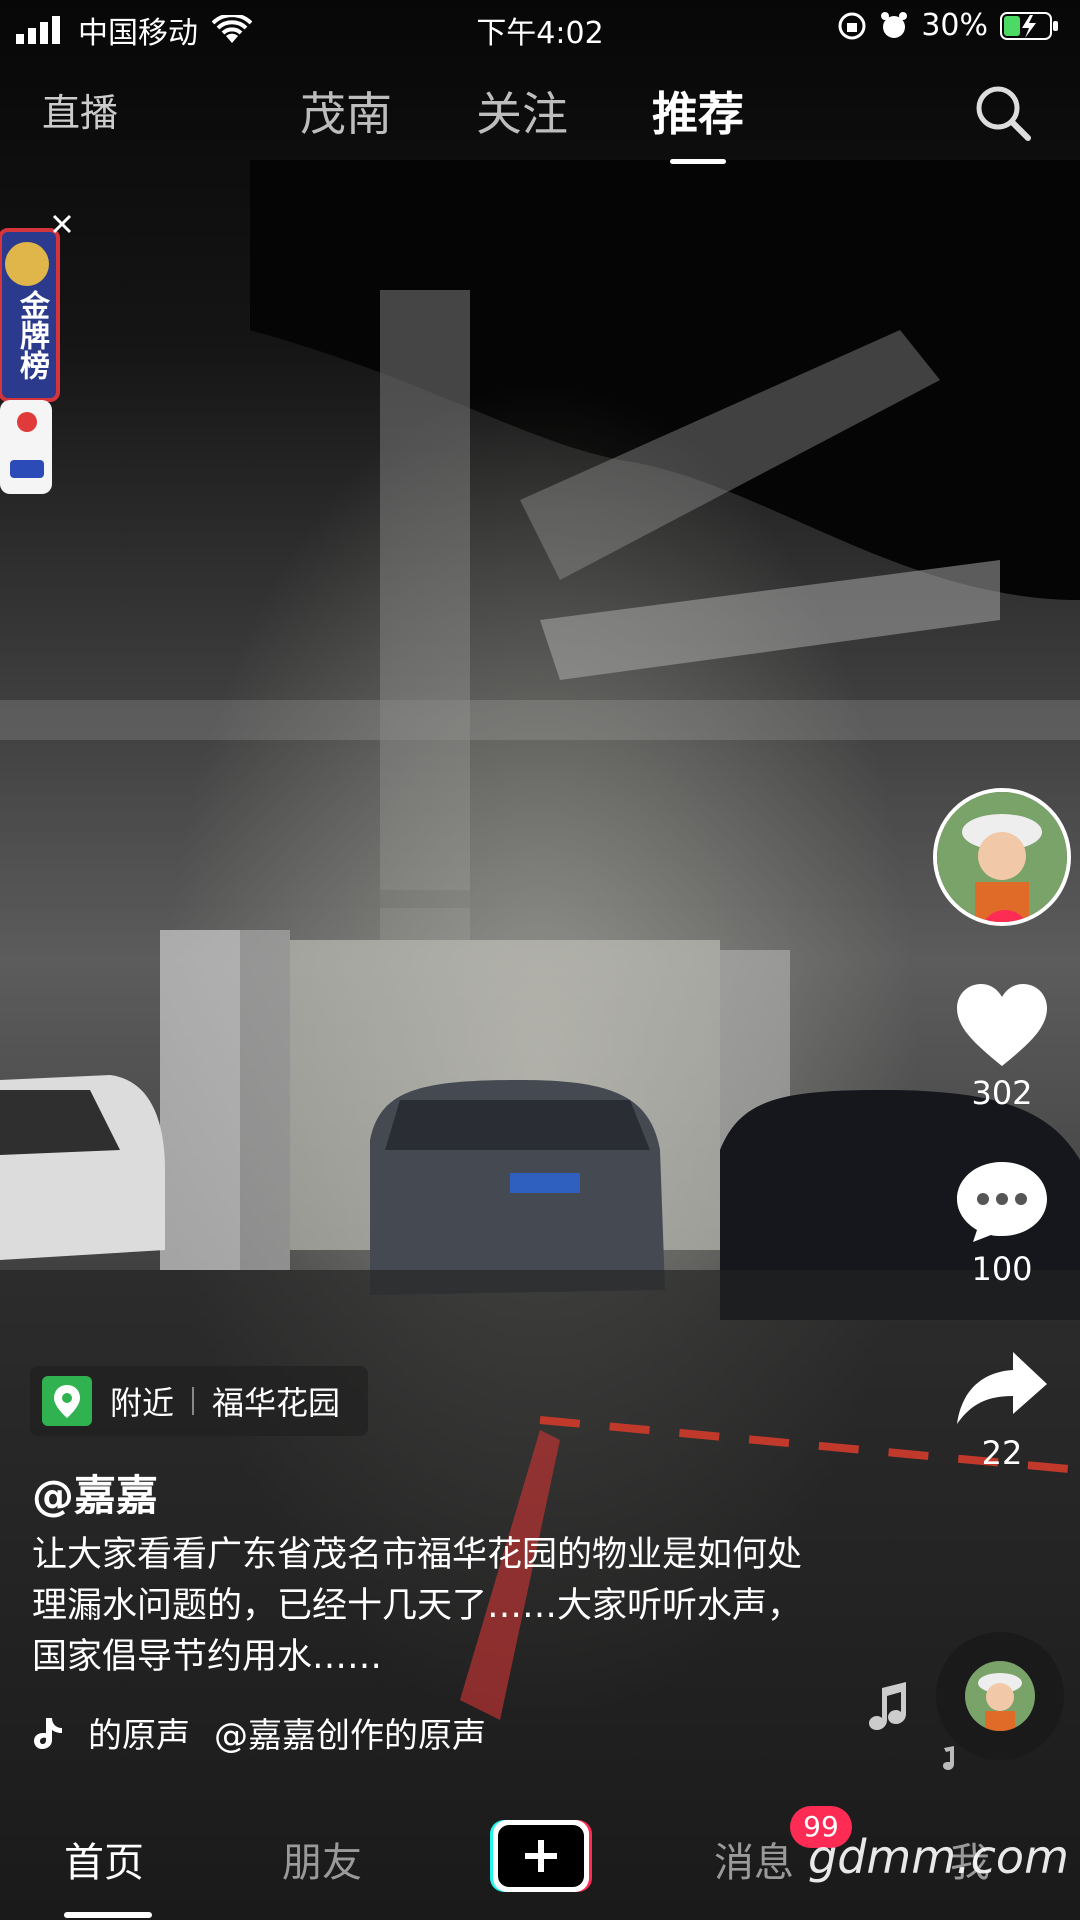 This screenshot has width=1080, height=1920. What do you see at coordinates (522, 111) in the screenshot?
I see `tab-following: 关注` at bounding box center [522, 111].